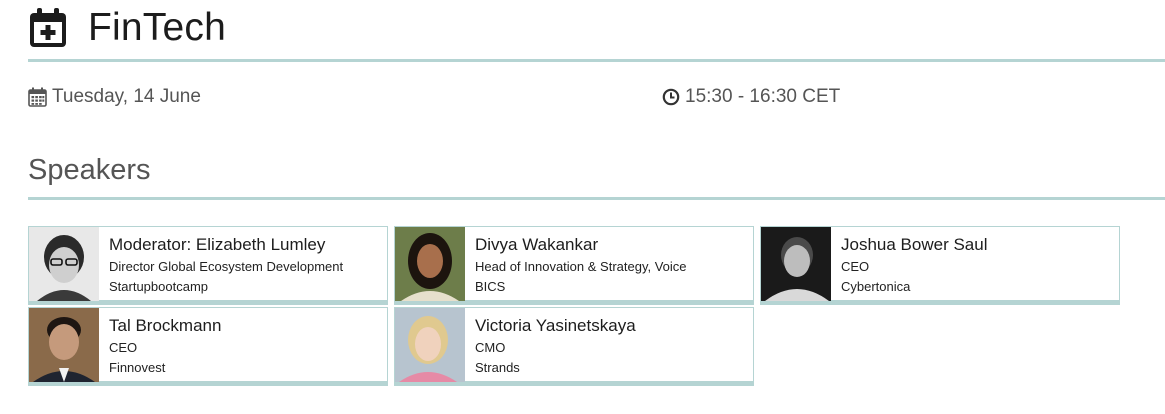 The image size is (1165, 414). Describe the element at coordinates (165, 325) in the screenshot. I see `speaker-name: Tal Brockmann` at that location.